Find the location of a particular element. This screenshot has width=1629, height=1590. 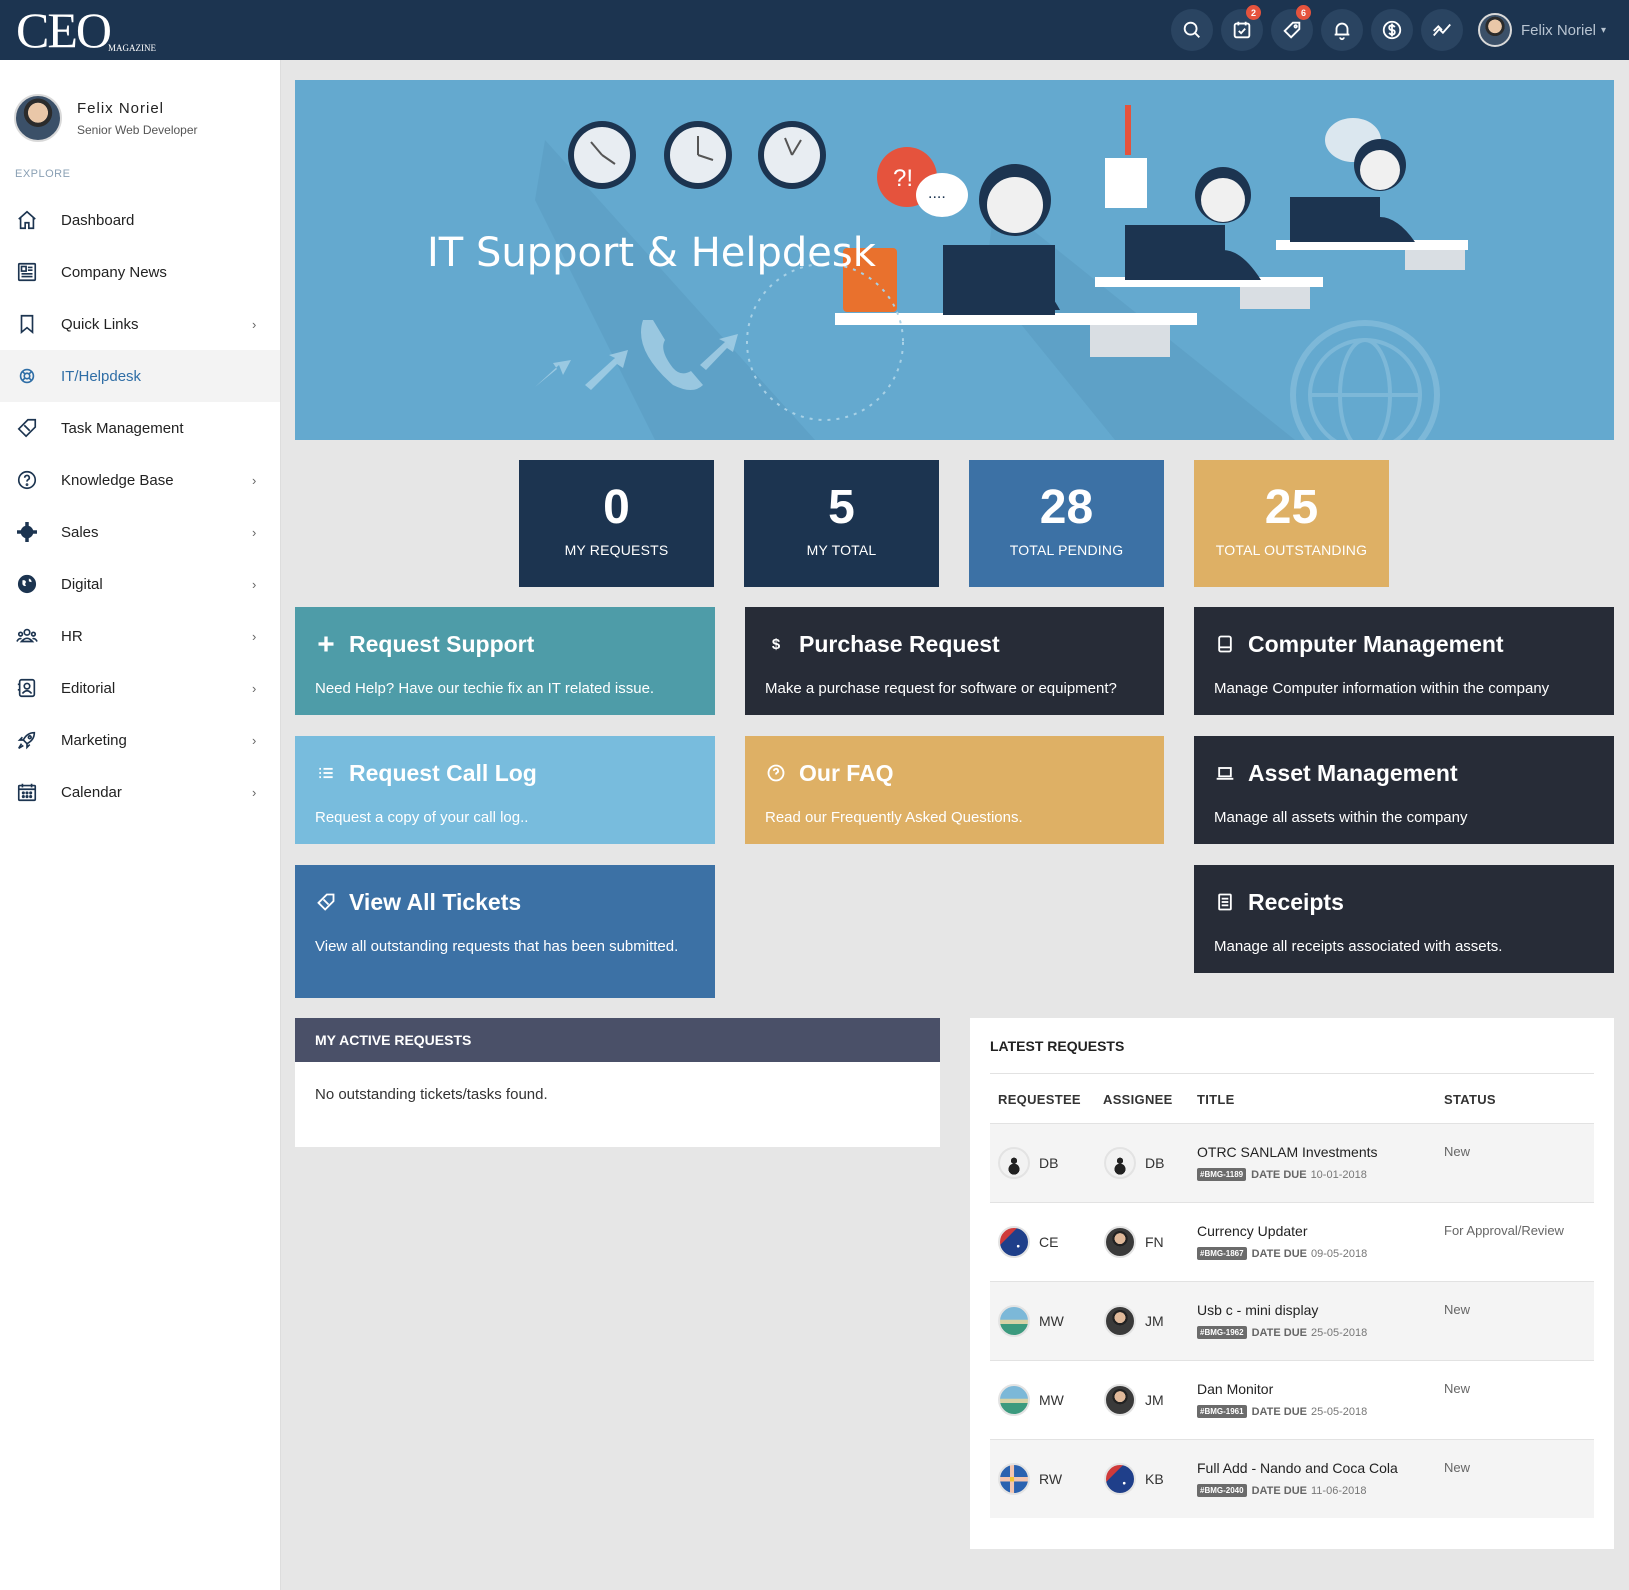

request-title: Usb c - mini display is located at coordinates (1257, 1310).